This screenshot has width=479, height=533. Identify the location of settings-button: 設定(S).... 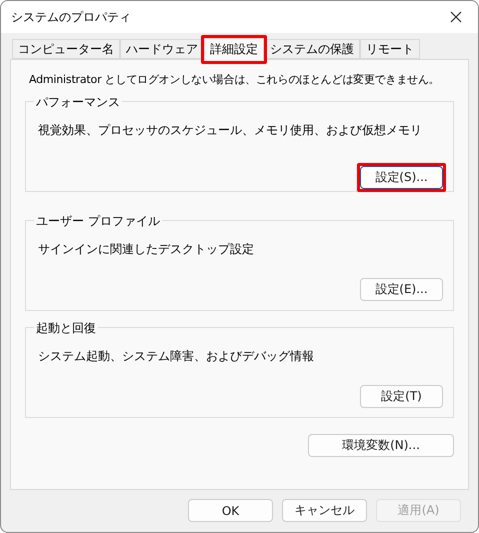
(401, 177).